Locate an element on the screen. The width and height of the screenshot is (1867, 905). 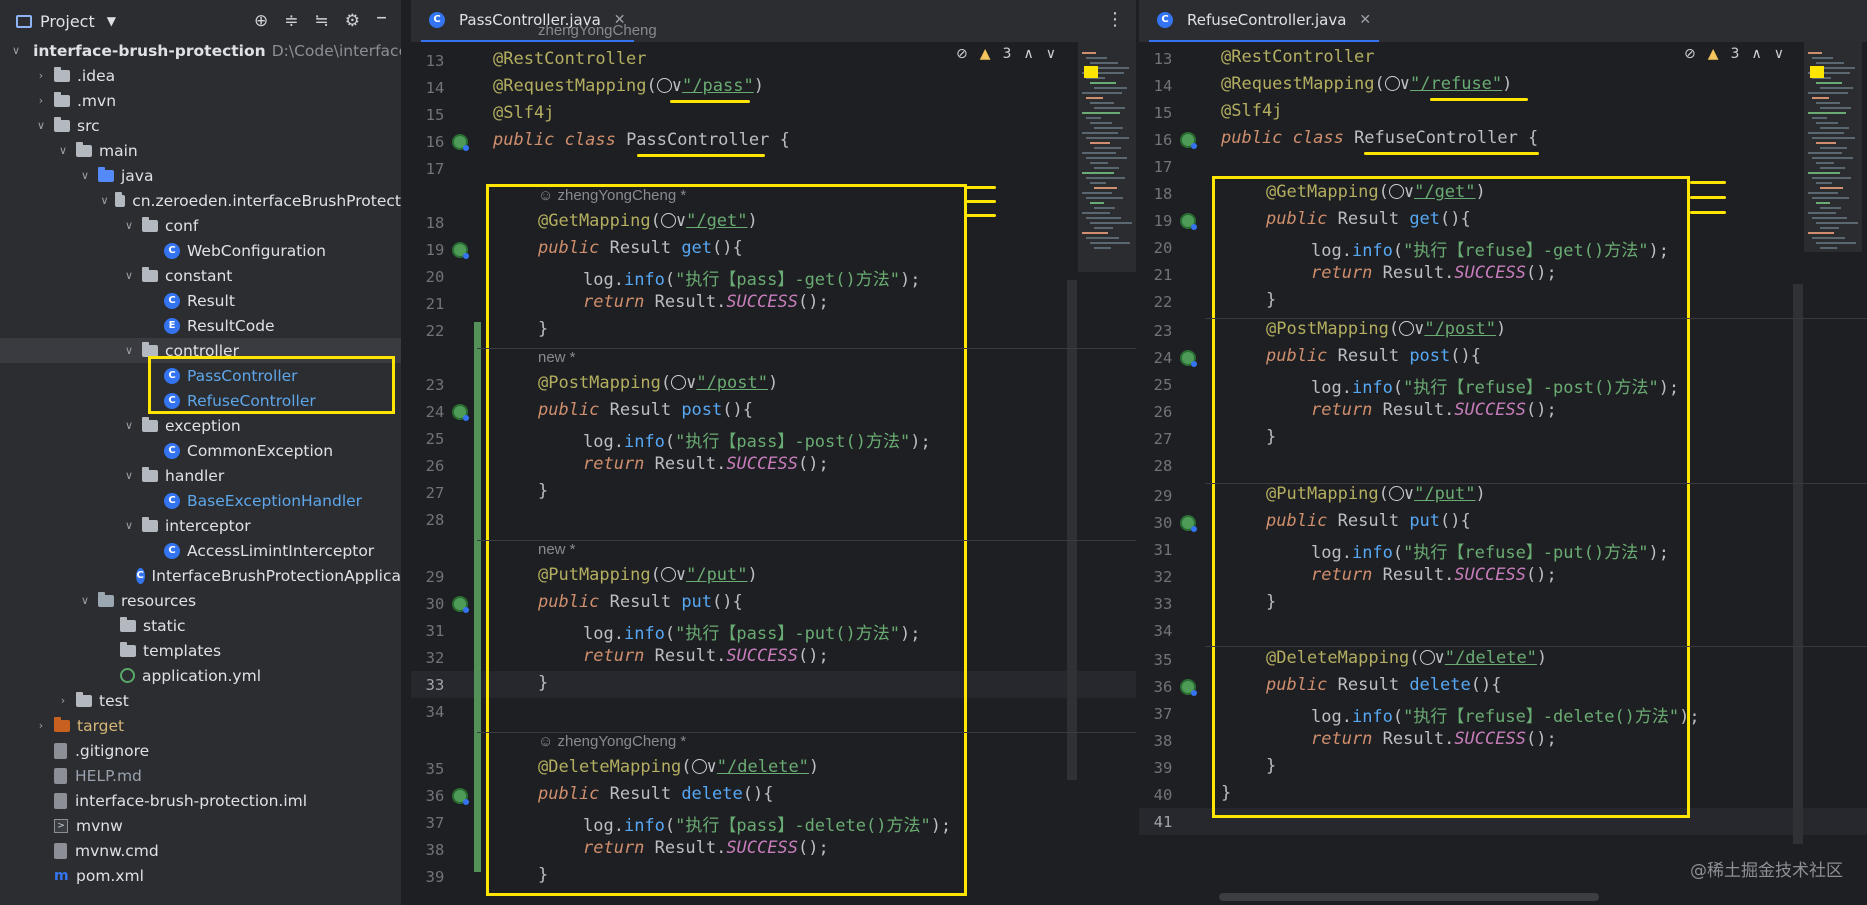
author-hint: new * is located at coordinates (557, 357).